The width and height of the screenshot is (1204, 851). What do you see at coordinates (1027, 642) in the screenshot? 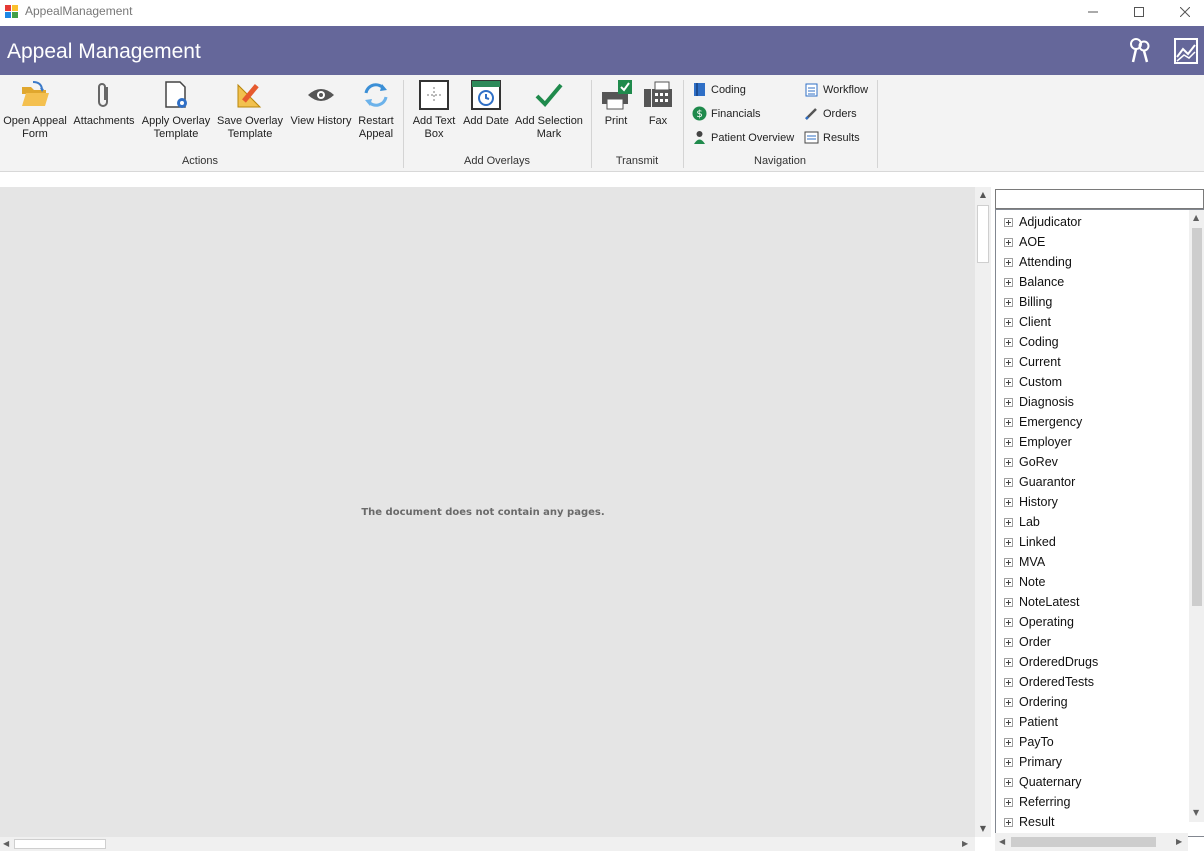
I see `tree-node: Order` at bounding box center [1027, 642].